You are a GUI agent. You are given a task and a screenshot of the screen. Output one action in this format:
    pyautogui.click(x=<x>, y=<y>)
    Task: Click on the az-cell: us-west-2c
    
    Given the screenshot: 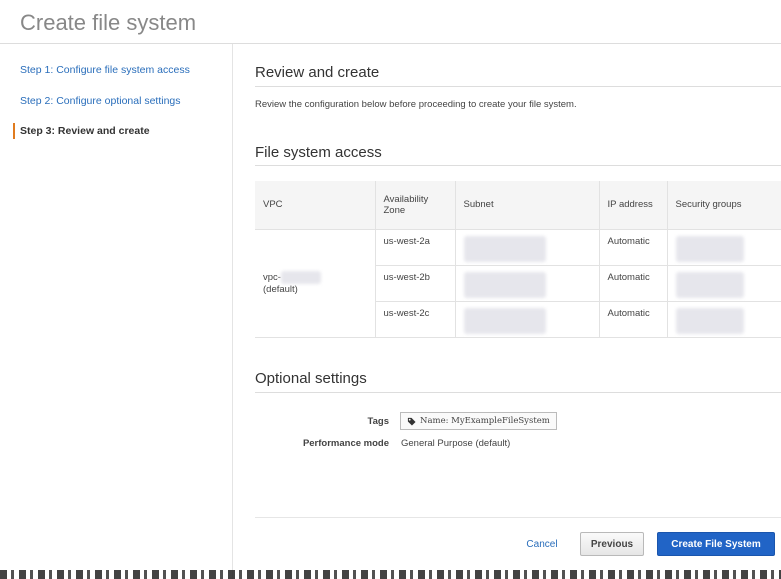 What is the action you would take?
    pyautogui.click(x=414, y=319)
    